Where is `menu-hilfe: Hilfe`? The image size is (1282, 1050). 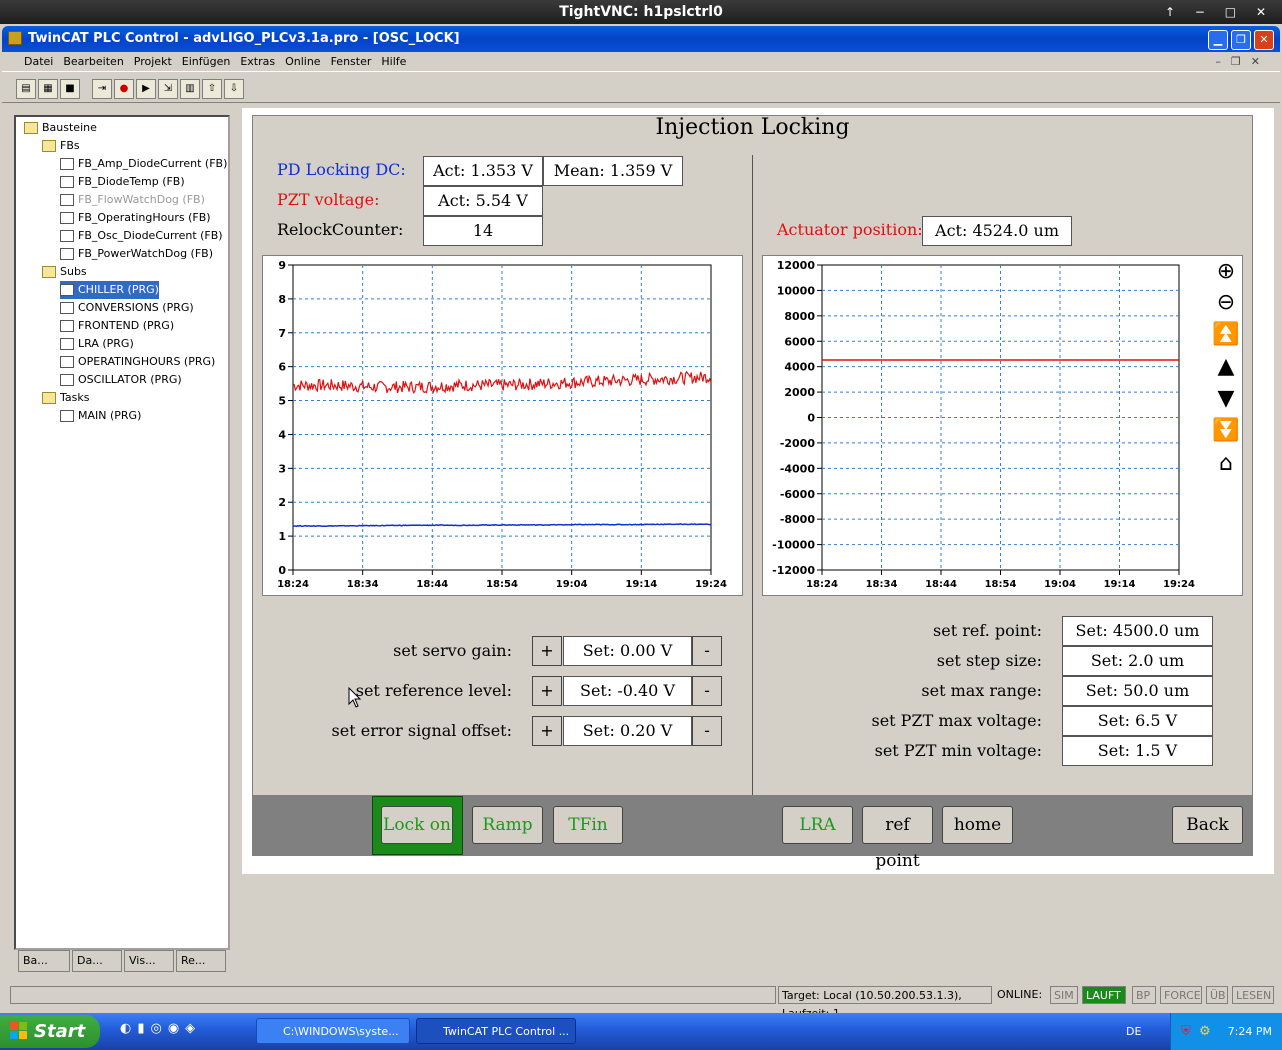
menu-hilfe: Hilfe is located at coordinates (393, 62).